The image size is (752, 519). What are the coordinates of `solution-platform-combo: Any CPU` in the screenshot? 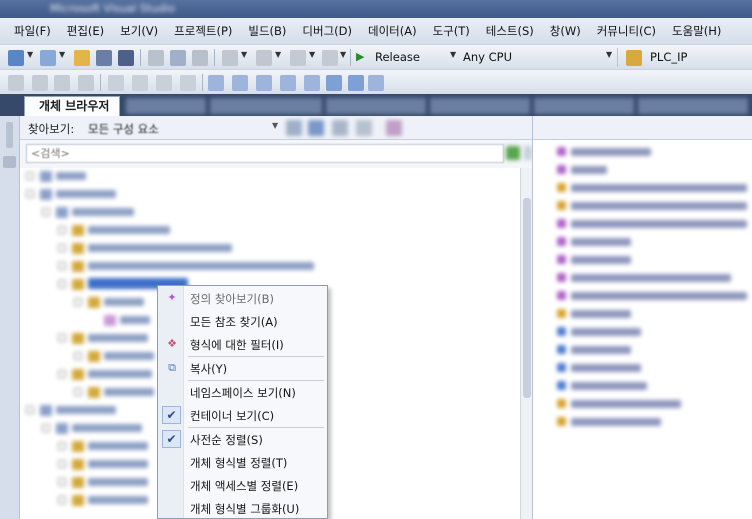 It's located at (487, 57).